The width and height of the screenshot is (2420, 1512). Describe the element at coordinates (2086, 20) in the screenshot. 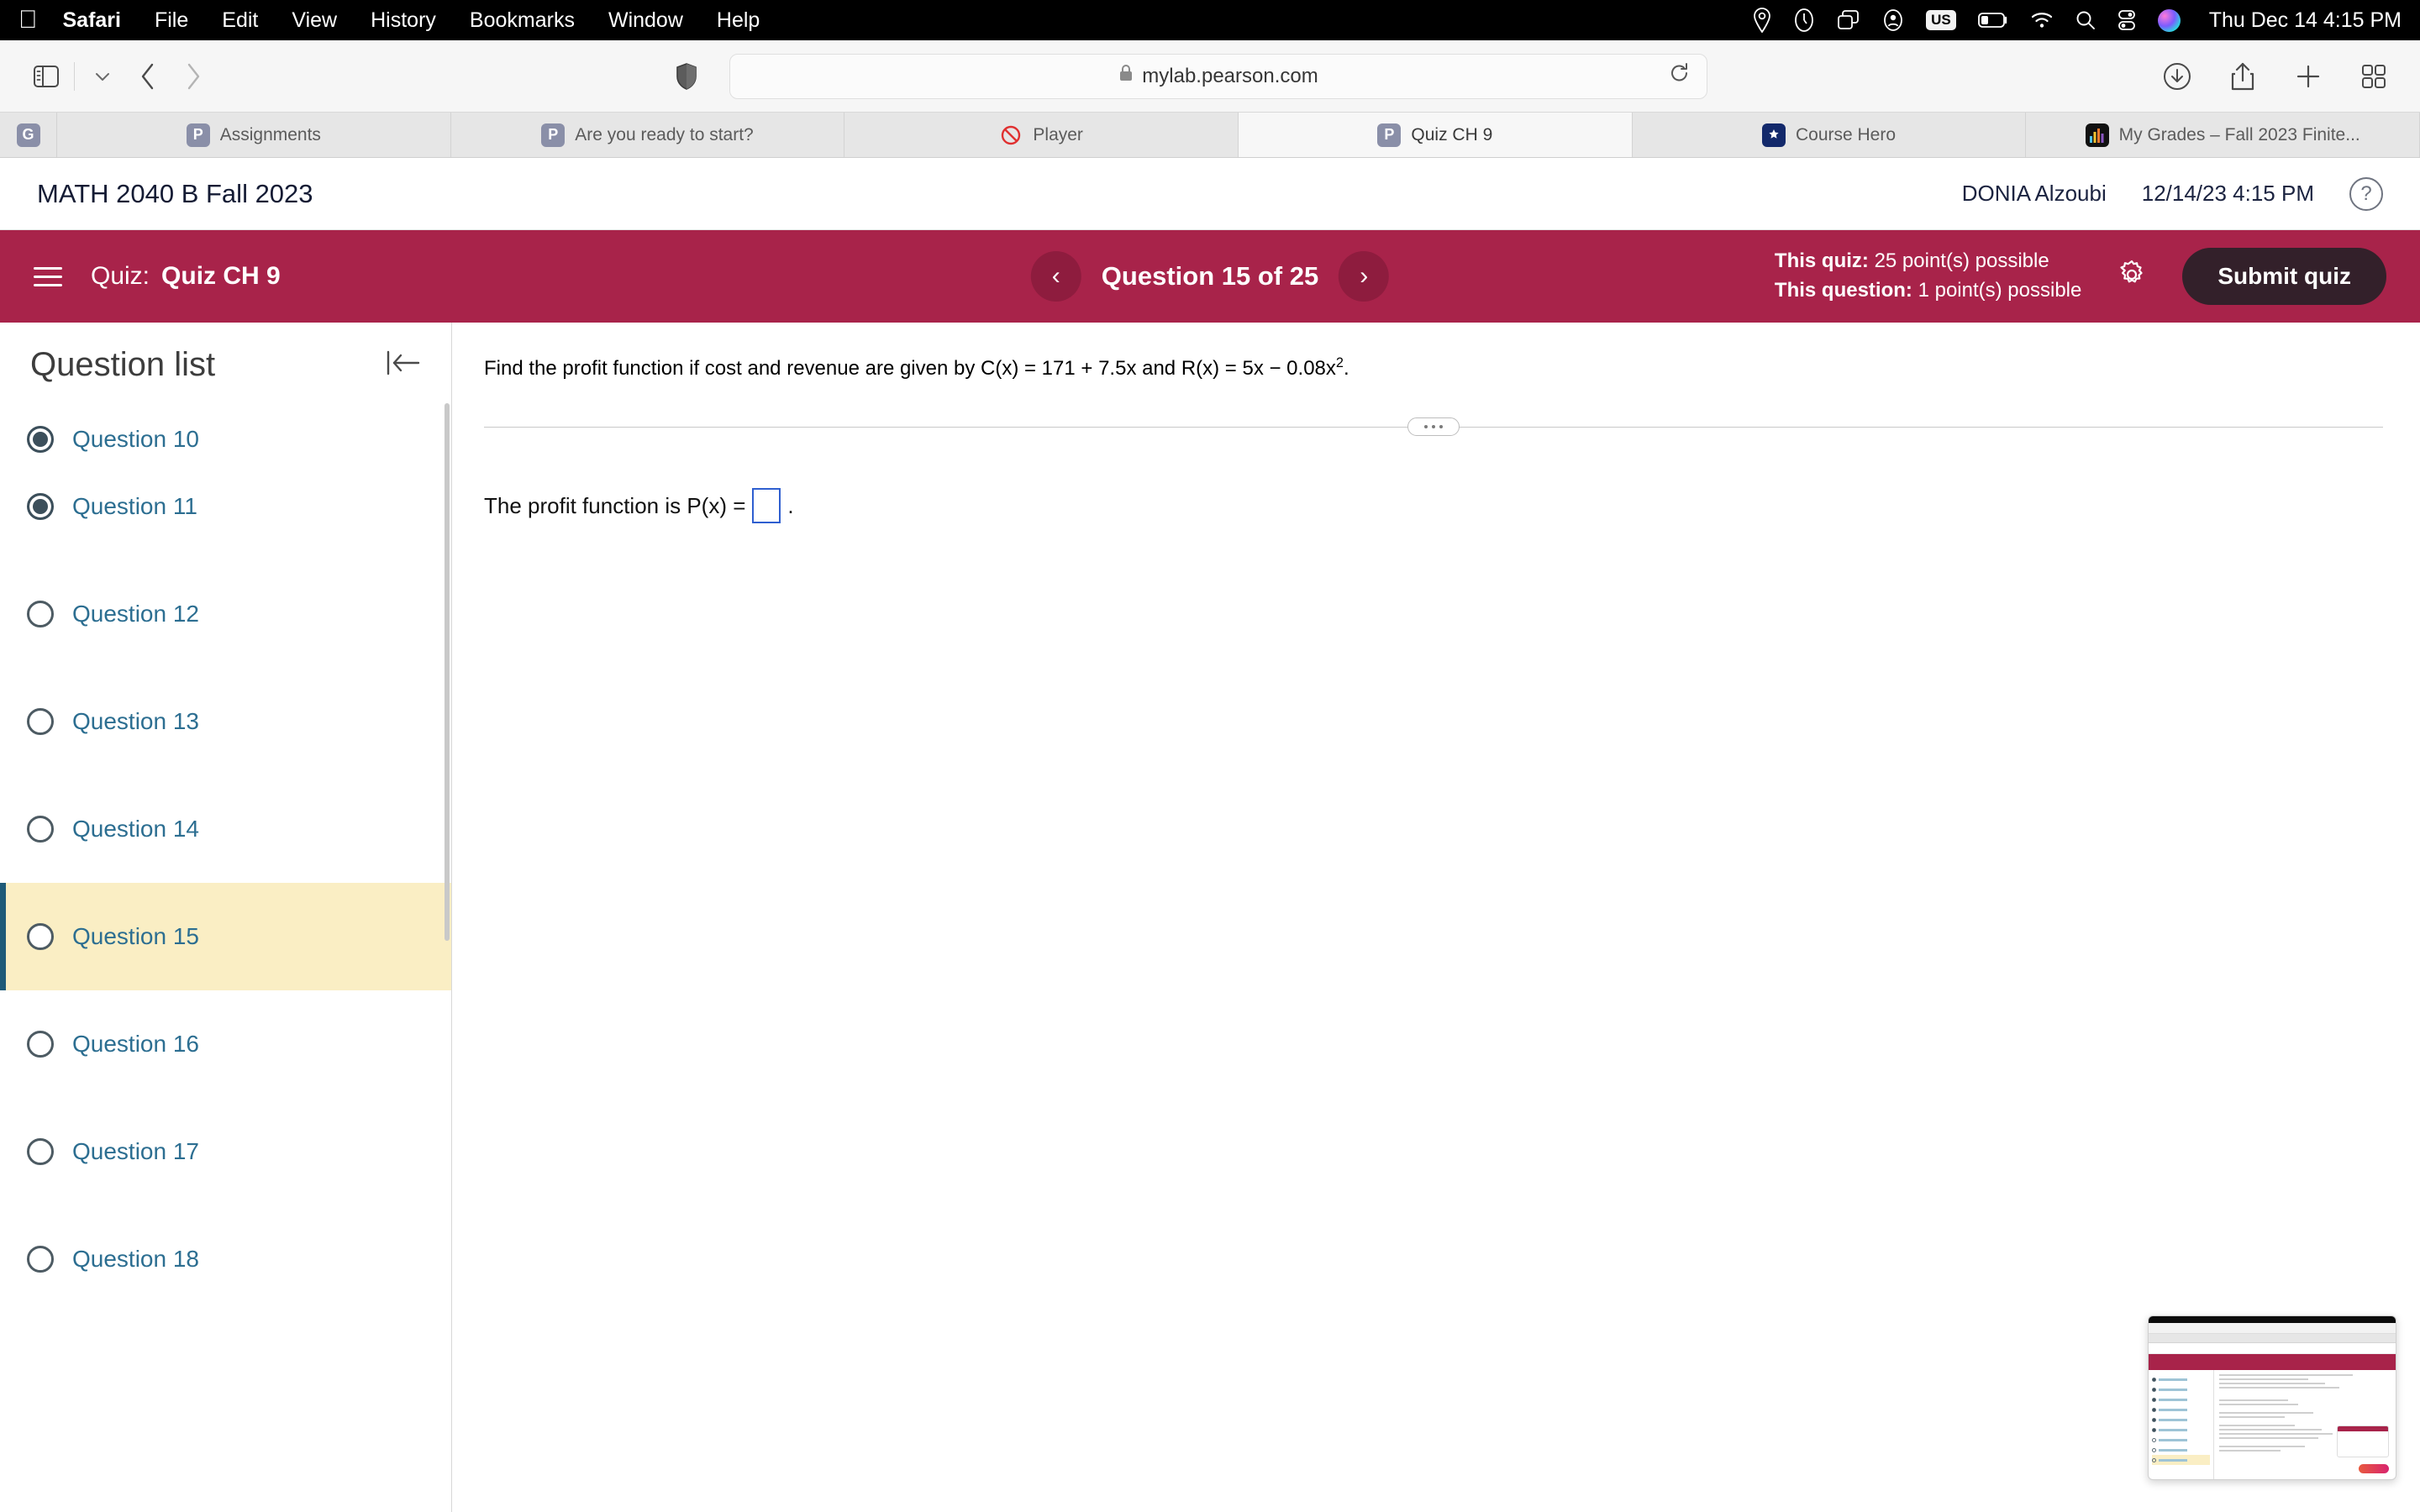

I see `spotlight-search-icon` at that location.